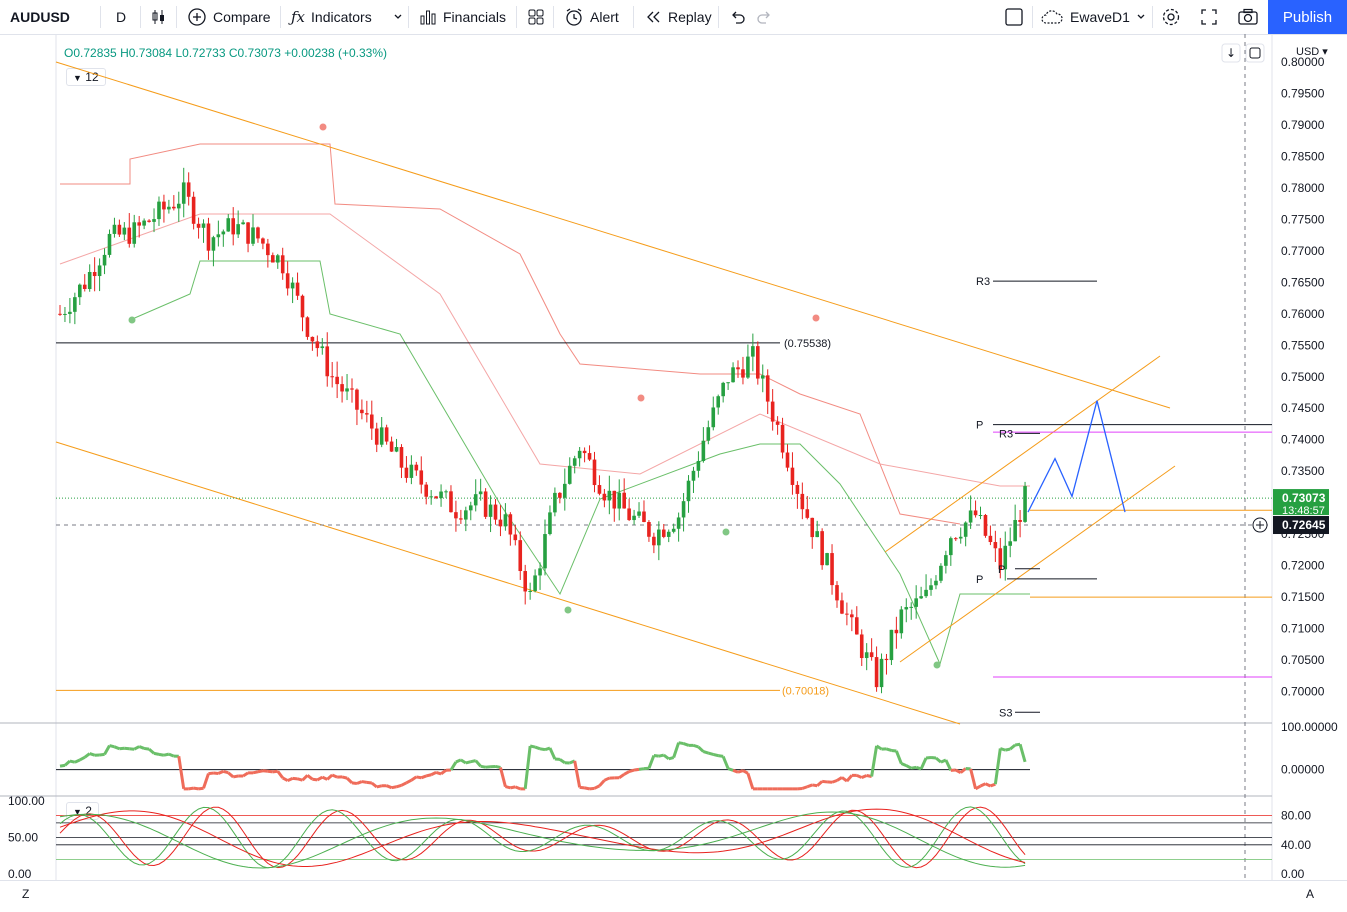 Image resolution: width=1347 pixels, height=912 pixels. What do you see at coordinates (536, 17) in the screenshot?
I see `templates-button` at bounding box center [536, 17].